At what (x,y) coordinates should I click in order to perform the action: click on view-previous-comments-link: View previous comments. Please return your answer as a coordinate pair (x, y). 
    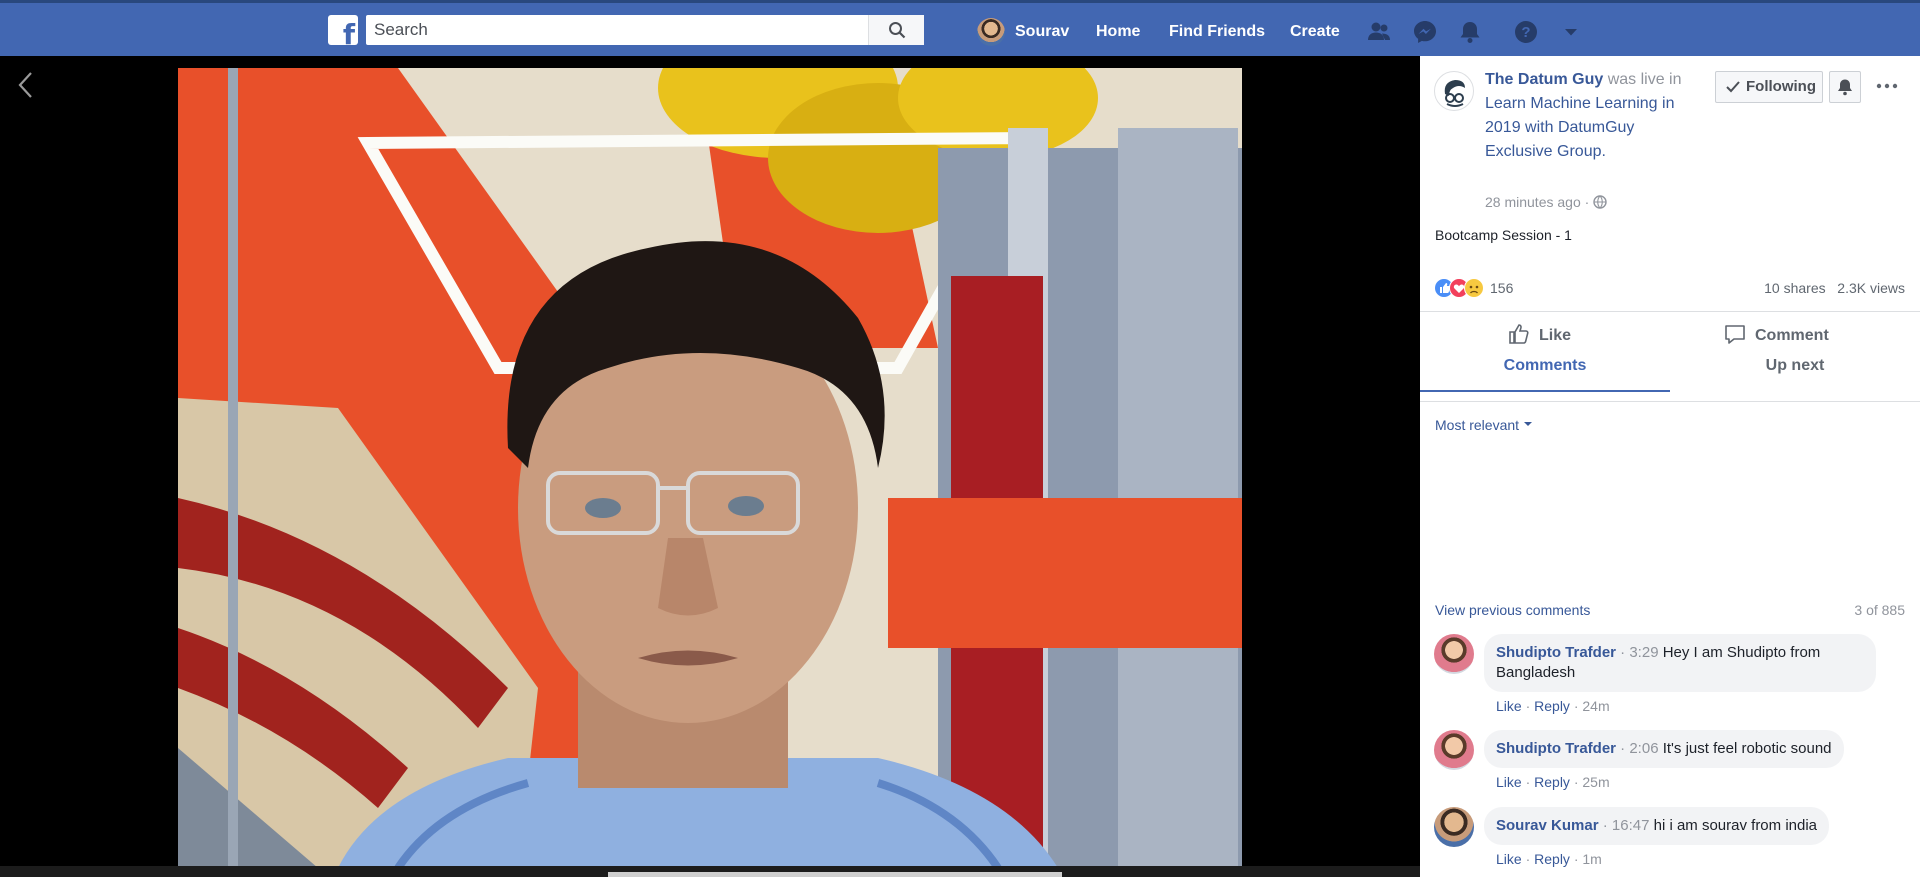
    Looking at the image, I should click on (1512, 610).